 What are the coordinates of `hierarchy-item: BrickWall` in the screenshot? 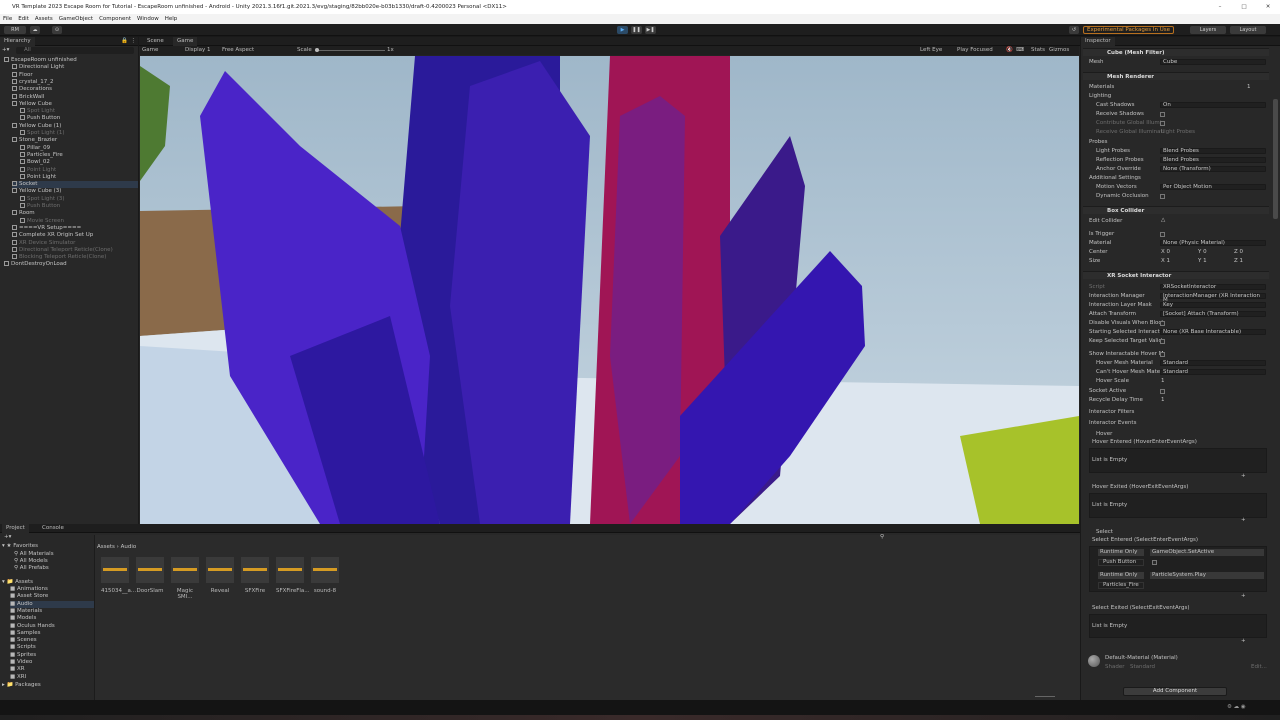 It's located at (75, 97).